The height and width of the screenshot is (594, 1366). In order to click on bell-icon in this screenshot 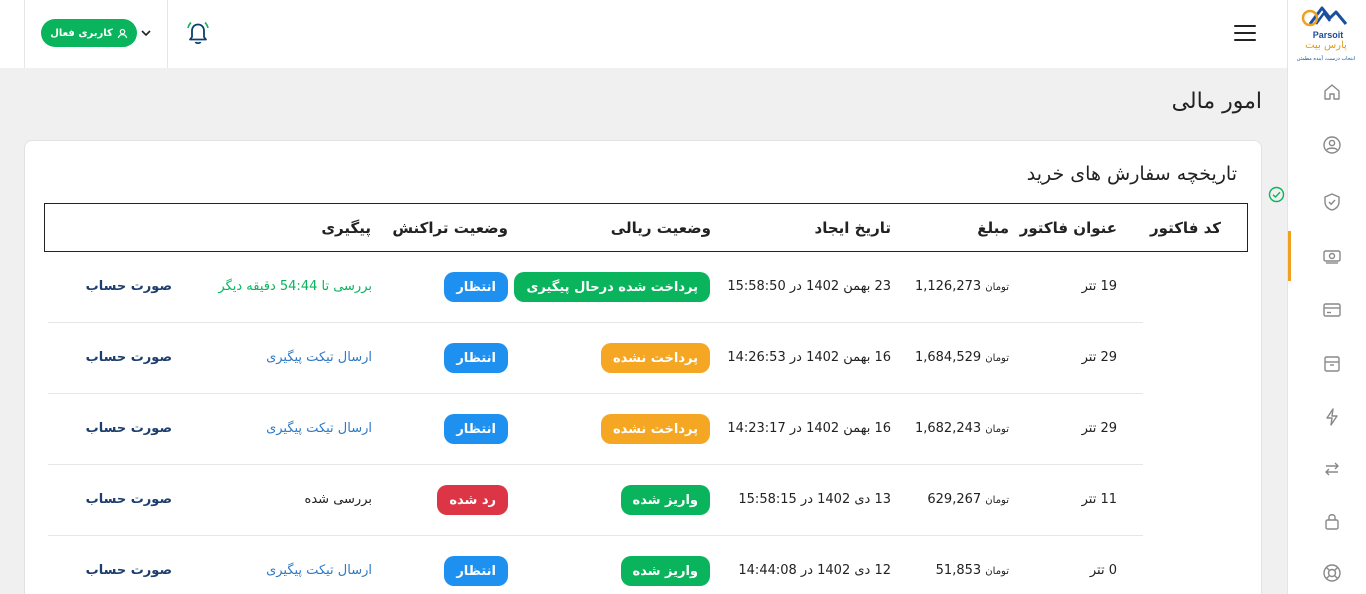, I will do `click(198, 33)`.